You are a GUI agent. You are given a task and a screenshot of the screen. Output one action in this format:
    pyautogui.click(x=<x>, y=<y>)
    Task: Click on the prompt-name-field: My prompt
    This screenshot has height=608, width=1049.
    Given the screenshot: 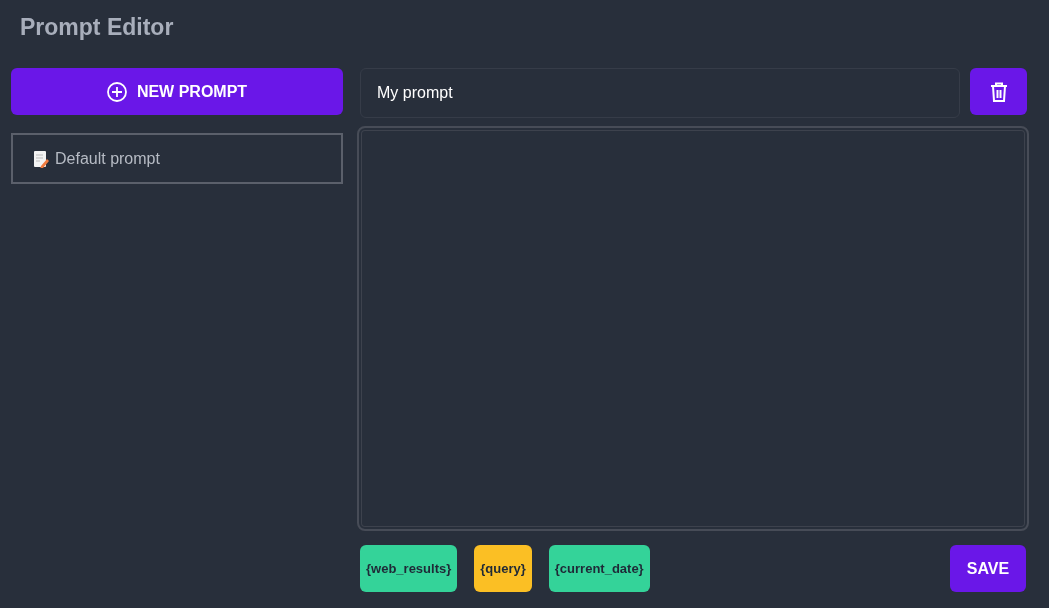 What is the action you would take?
    pyautogui.click(x=660, y=93)
    